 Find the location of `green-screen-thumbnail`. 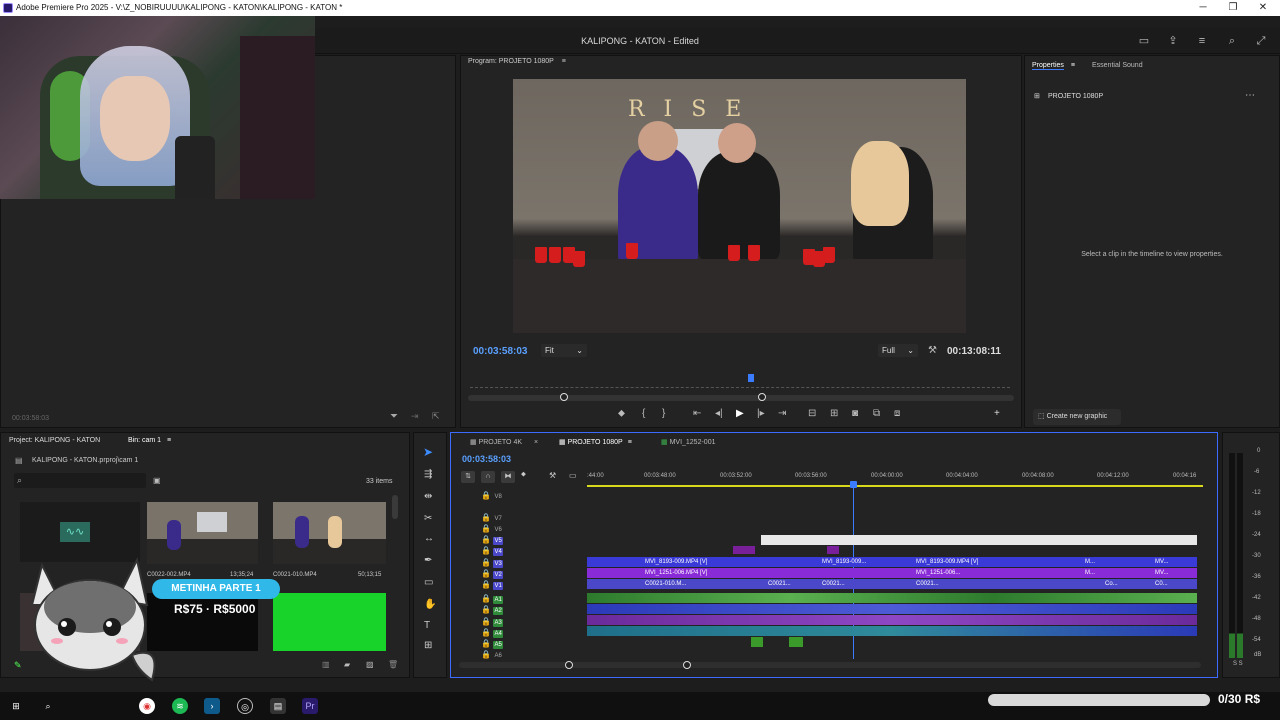

green-screen-thumbnail is located at coordinates (329, 622).